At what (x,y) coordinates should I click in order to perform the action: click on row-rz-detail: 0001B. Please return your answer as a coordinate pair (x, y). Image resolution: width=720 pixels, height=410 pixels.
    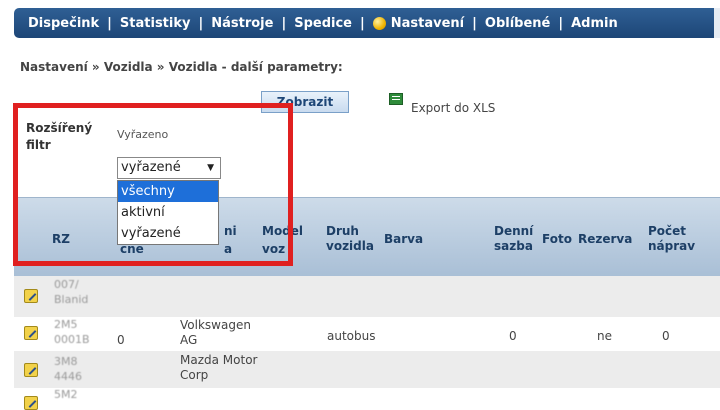
    Looking at the image, I should click on (72, 339).